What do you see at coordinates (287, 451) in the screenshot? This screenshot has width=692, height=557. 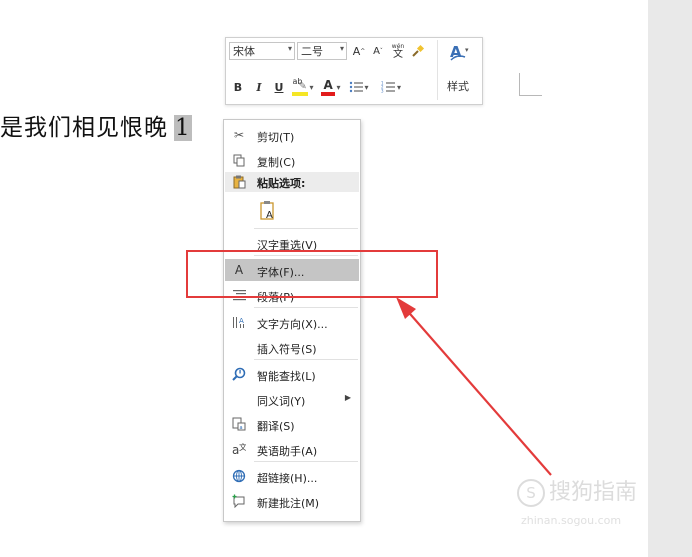 I see `menu-item-label: 英语助手(A)` at bounding box center [287, 451].